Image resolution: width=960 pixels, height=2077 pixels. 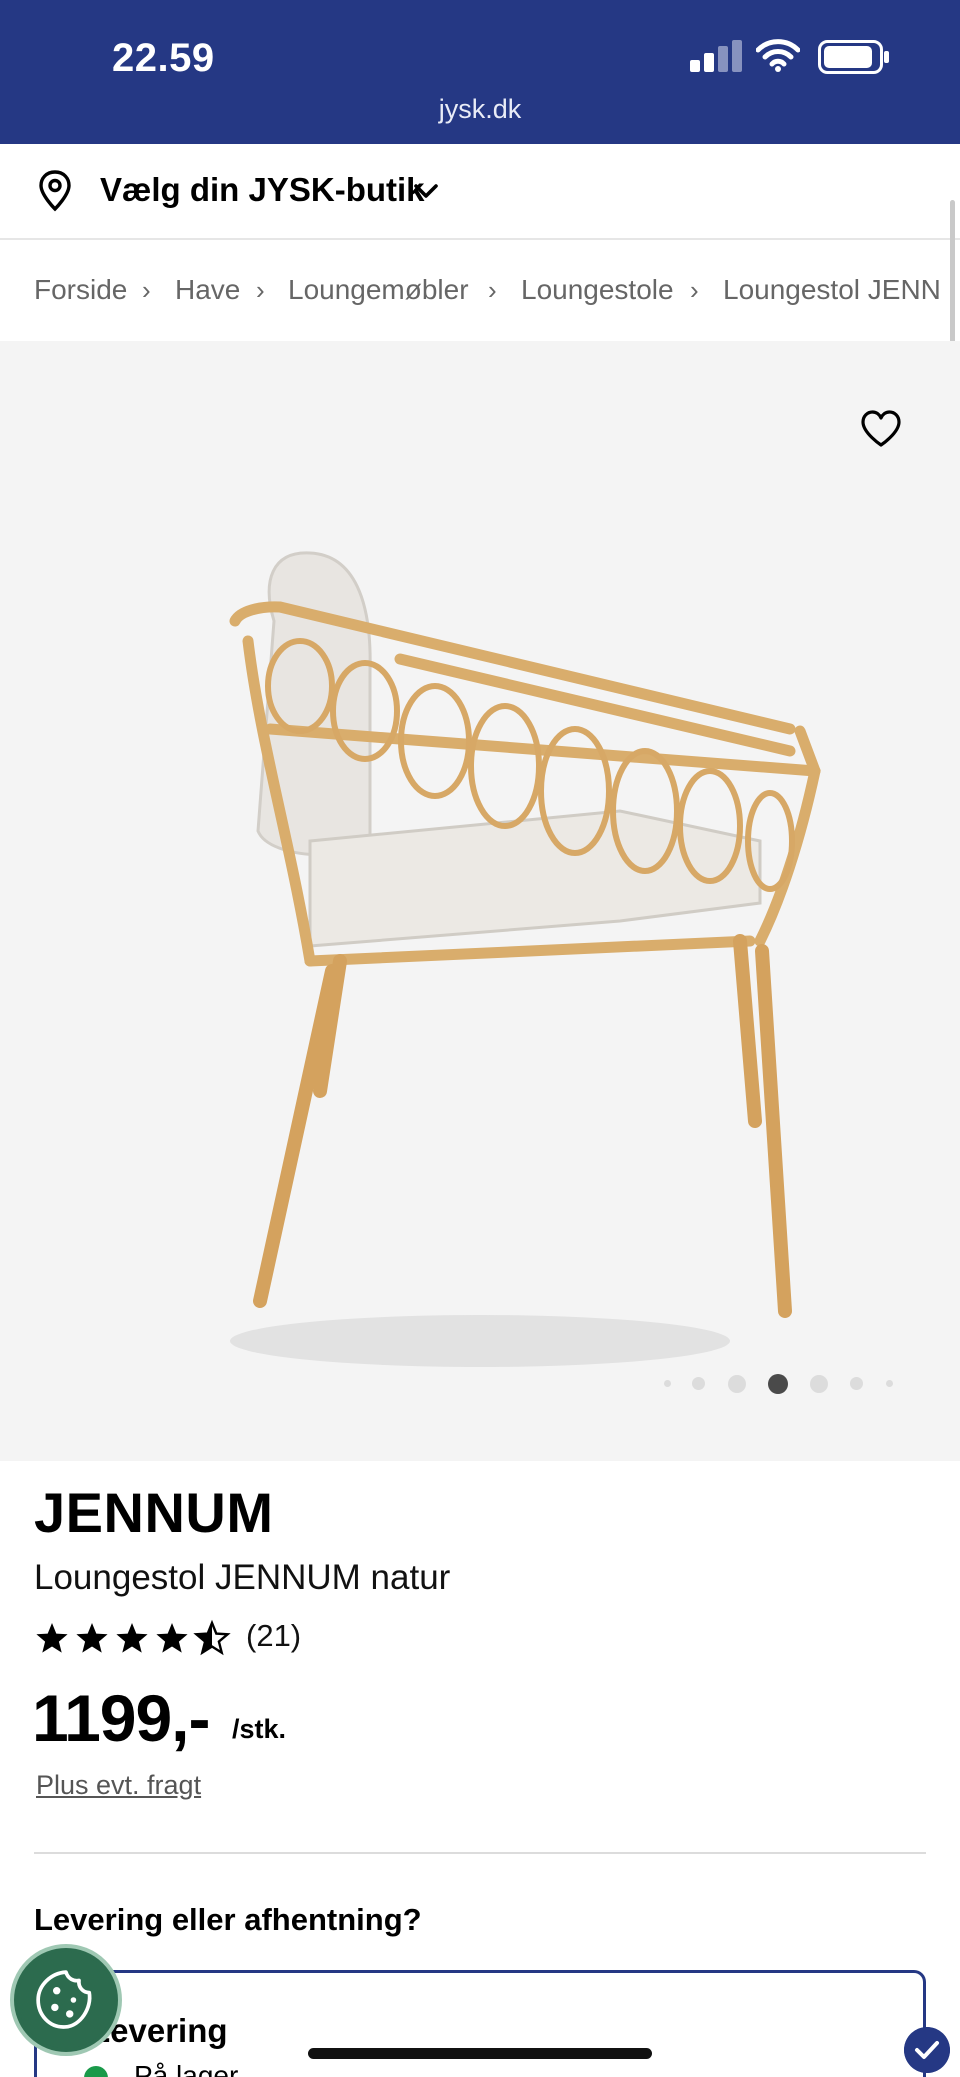 What do you see at coordinates (242, 1577) in the screenshot?
I see `product-name: Loungestol JENNUM natur` at bounding box center [242, 1577].